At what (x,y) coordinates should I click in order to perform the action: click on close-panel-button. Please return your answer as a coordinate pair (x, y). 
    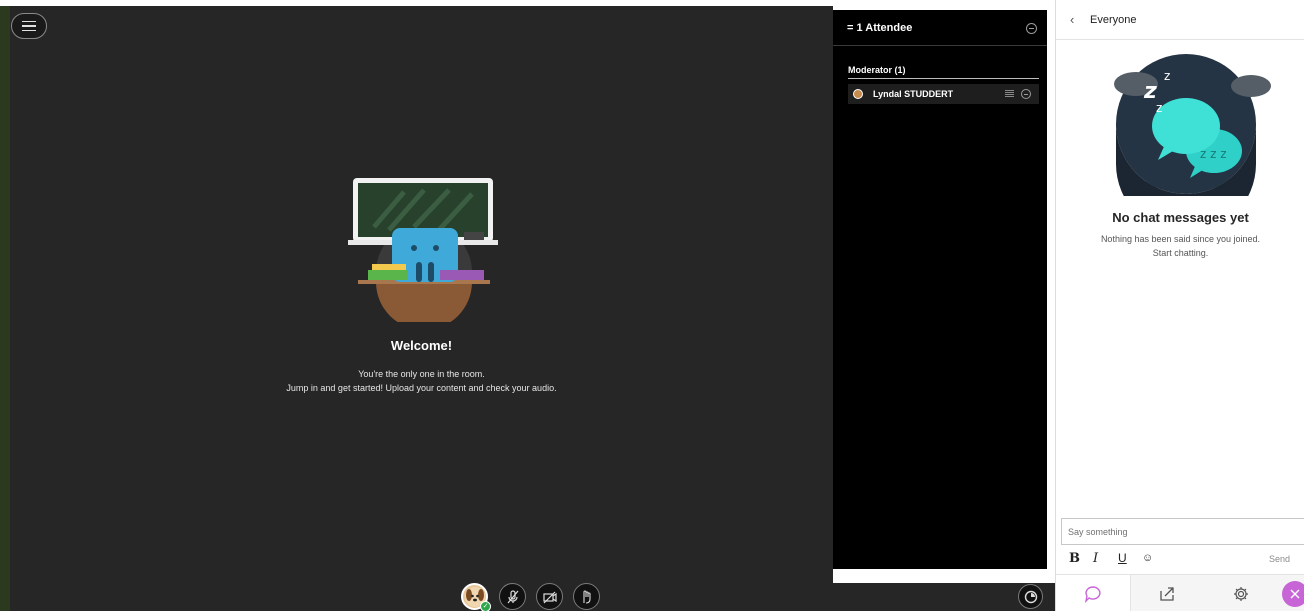
    Looking at the image, I should click on (1293, 594).